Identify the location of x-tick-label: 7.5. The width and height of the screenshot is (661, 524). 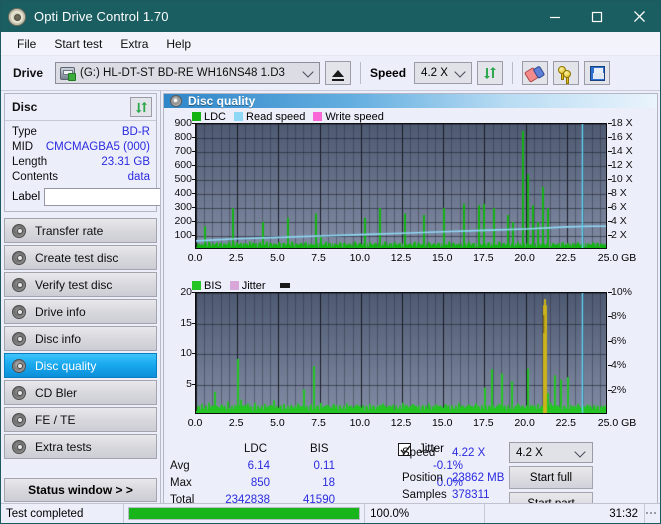
(318, 258).